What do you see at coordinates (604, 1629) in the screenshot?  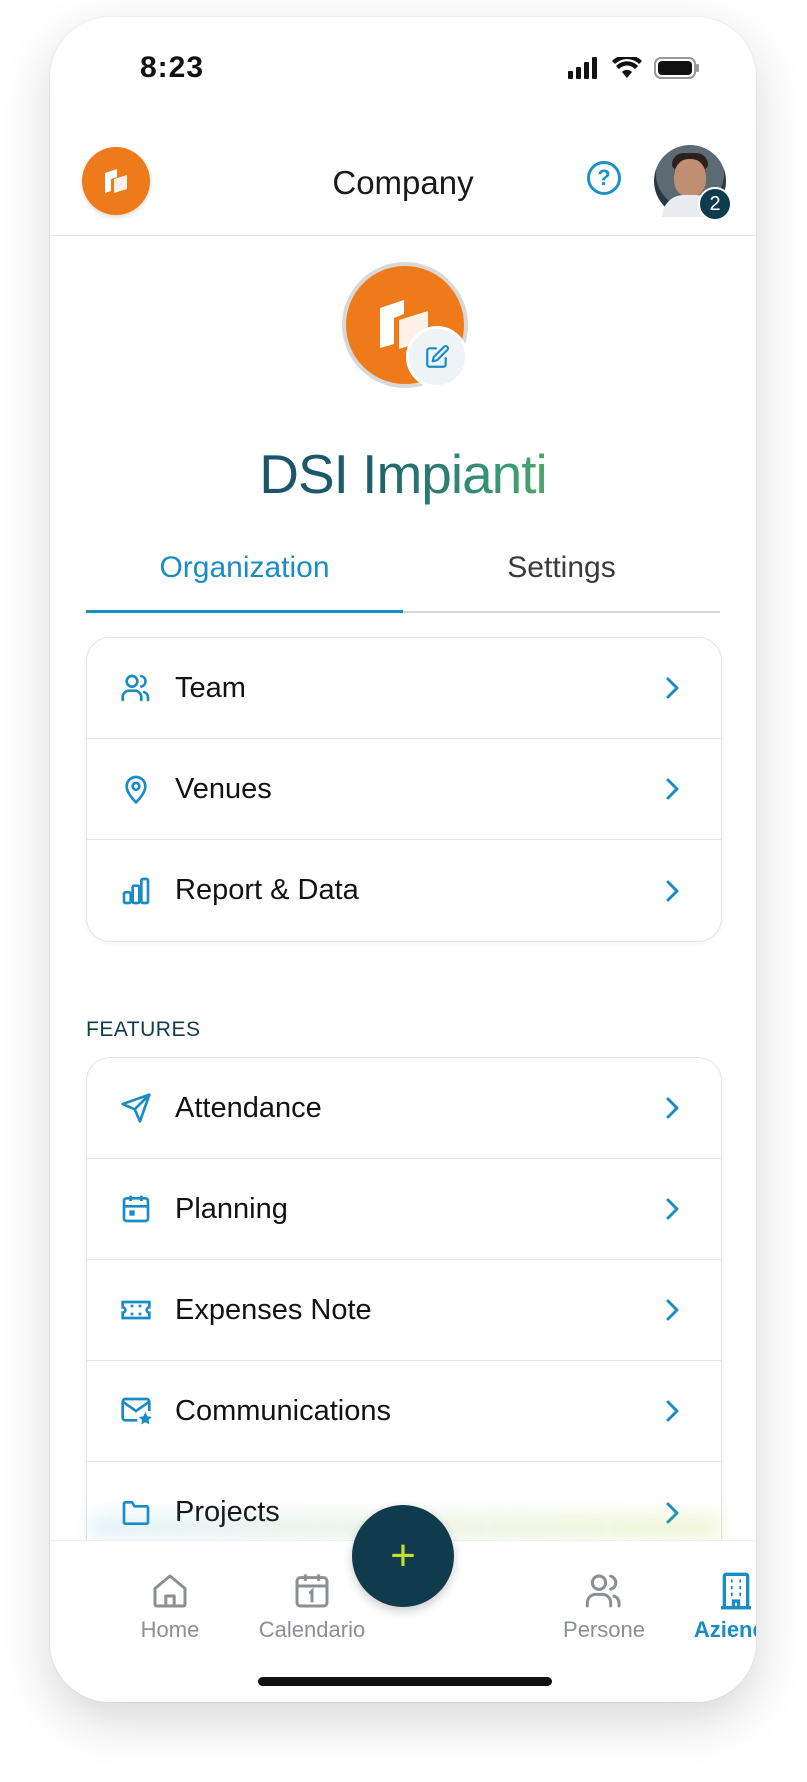 I see `tabbar-item-label: Persone` at bounding box center [604, 1629].